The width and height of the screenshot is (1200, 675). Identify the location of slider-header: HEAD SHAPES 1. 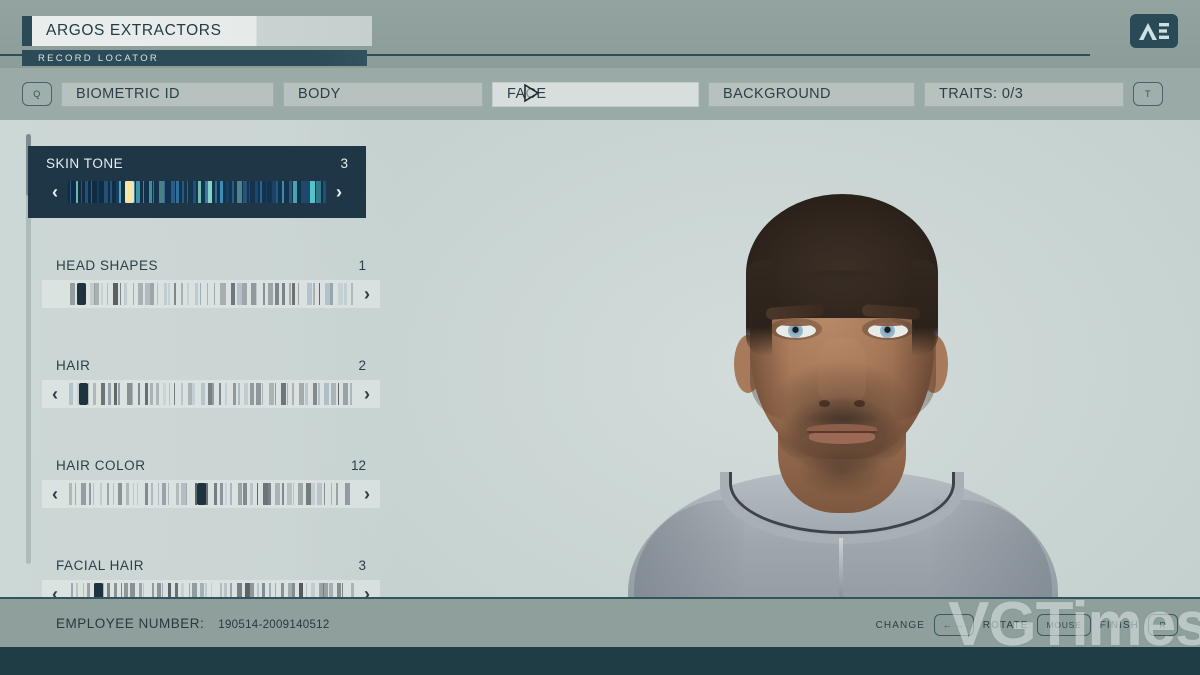
(211, 269).